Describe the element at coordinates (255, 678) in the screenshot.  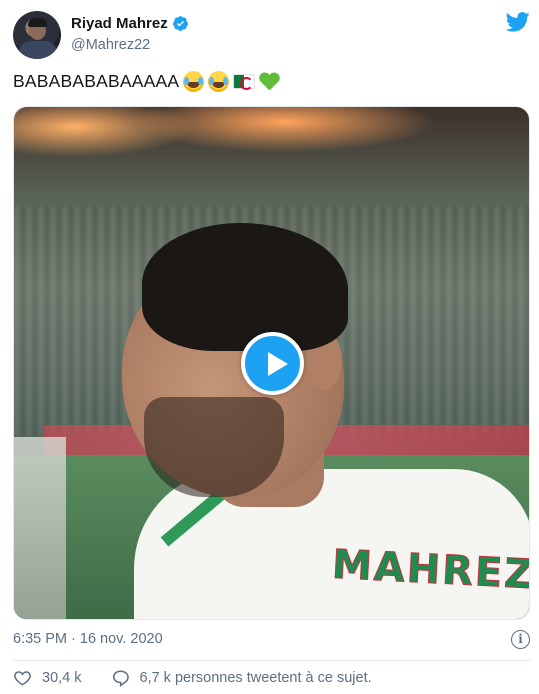
I see `conversation-count-text: 6,7 k personnes tweetent à ce sujet.` at that location.